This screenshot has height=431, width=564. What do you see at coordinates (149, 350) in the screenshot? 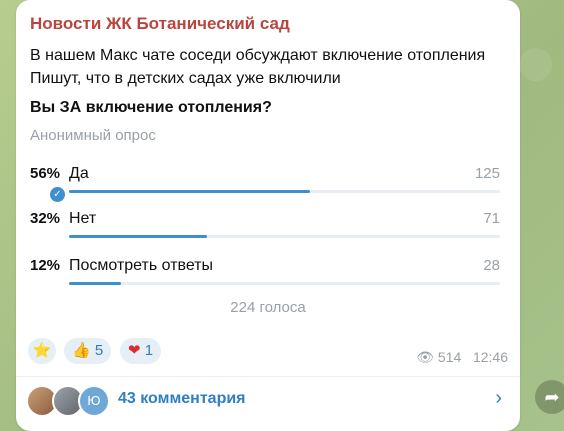
I see `reaction-count: 1` at bounding box center [149, 350].